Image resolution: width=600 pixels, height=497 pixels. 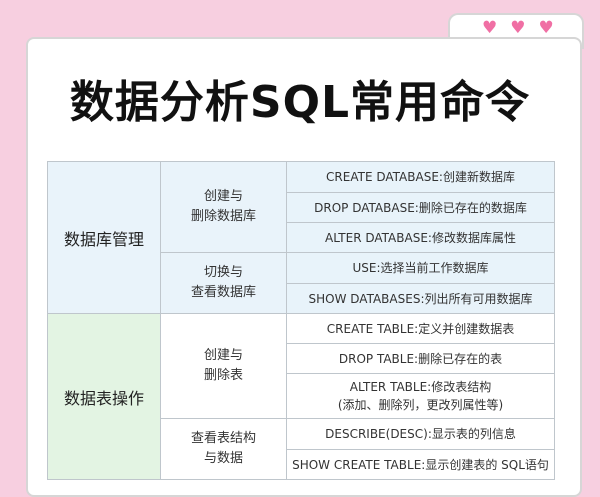 What do you see at coordinates (104, 396) in the screenshot?
I see `category-cell: 数据表操作` at bounding box center [104, 396].